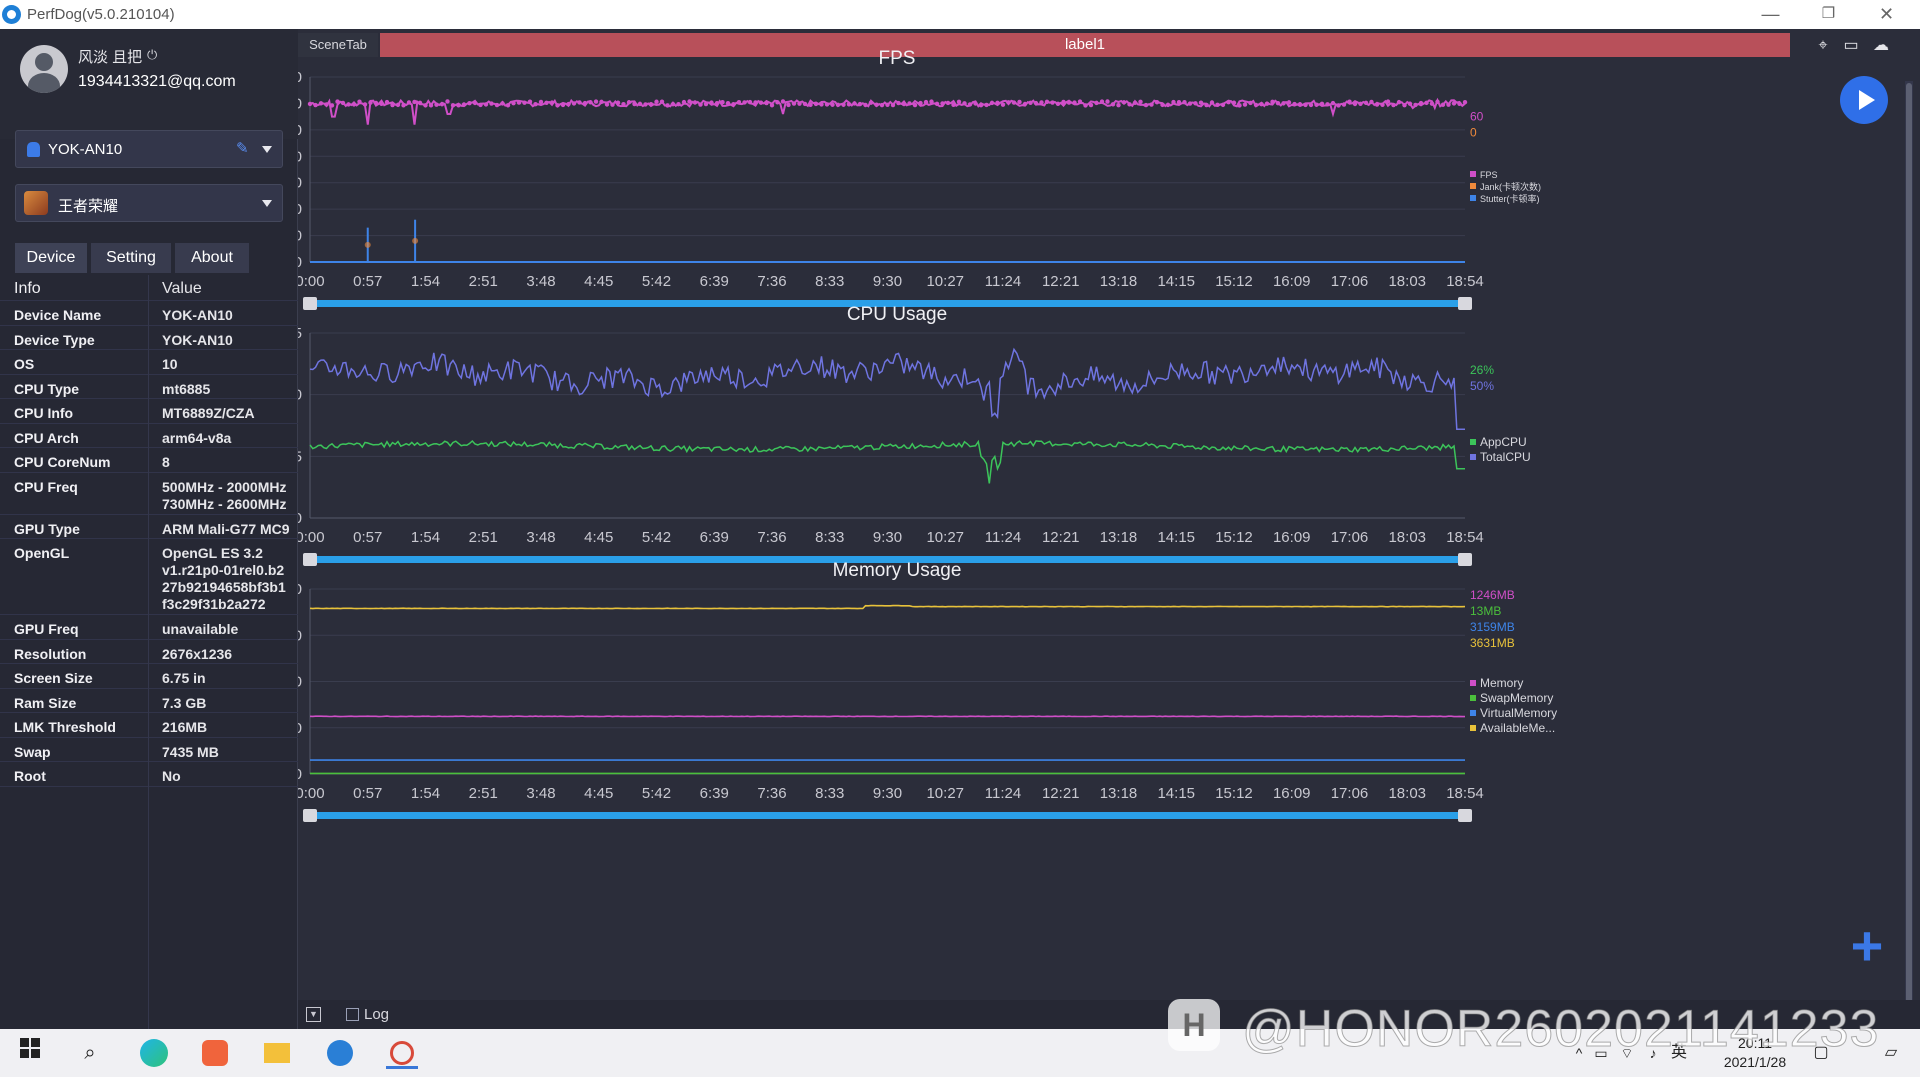  Describe the element at coordinates (483, 281) in the screenshot. I see `x-tick-label: 2:51` at that location.